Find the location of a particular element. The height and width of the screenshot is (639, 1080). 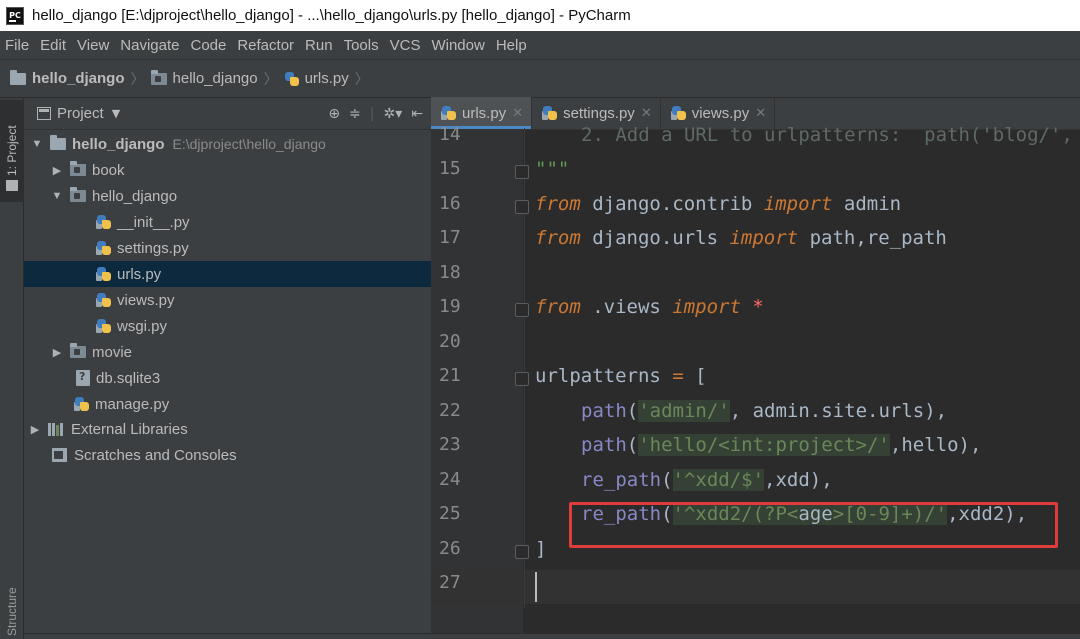

line-number: 25 is located at coordinates (450, 513).